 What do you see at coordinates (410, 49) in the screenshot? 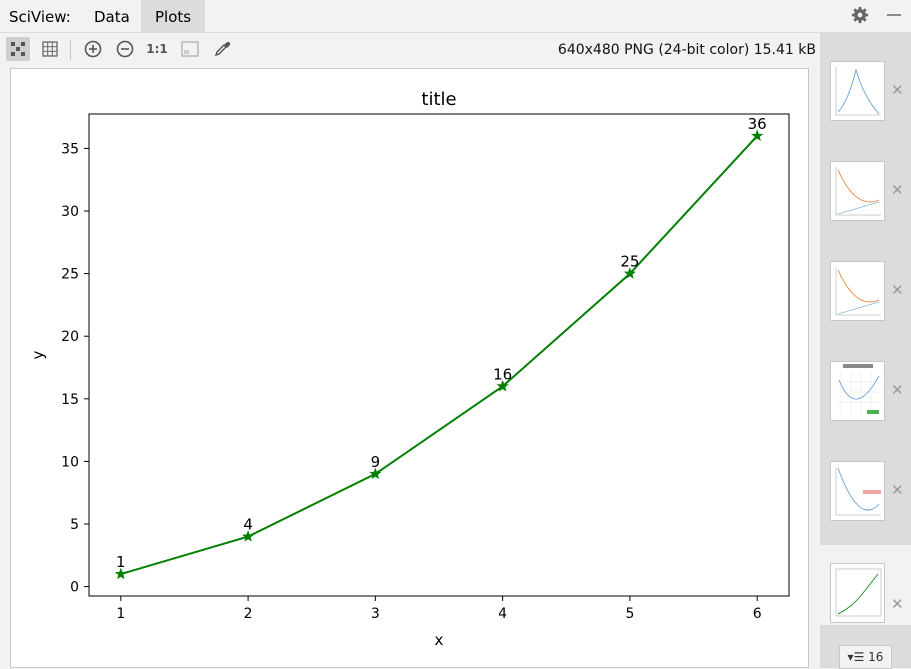
I see `plot-toolbar: 1:1 640x480 PNG (24-bit color) 15.41 kB` at bounding box center [410, 49].